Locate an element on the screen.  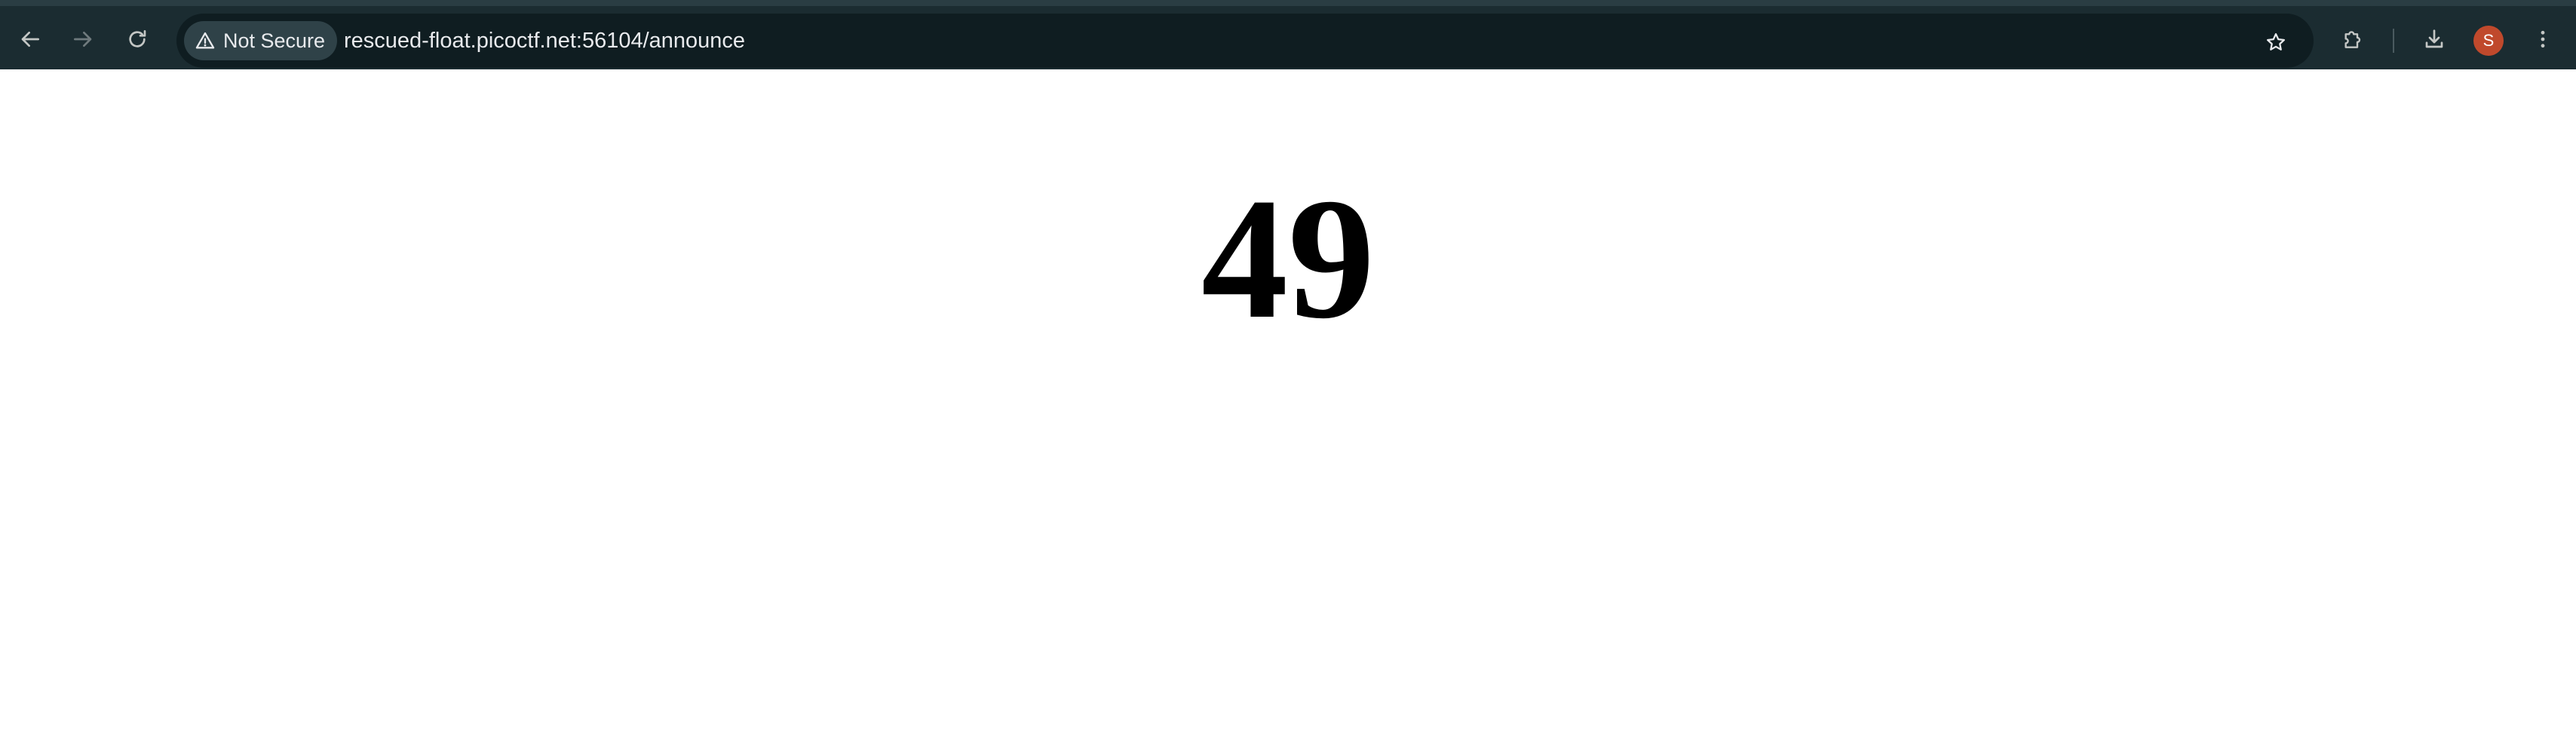
forward-button is located at coordinates (83, 39).